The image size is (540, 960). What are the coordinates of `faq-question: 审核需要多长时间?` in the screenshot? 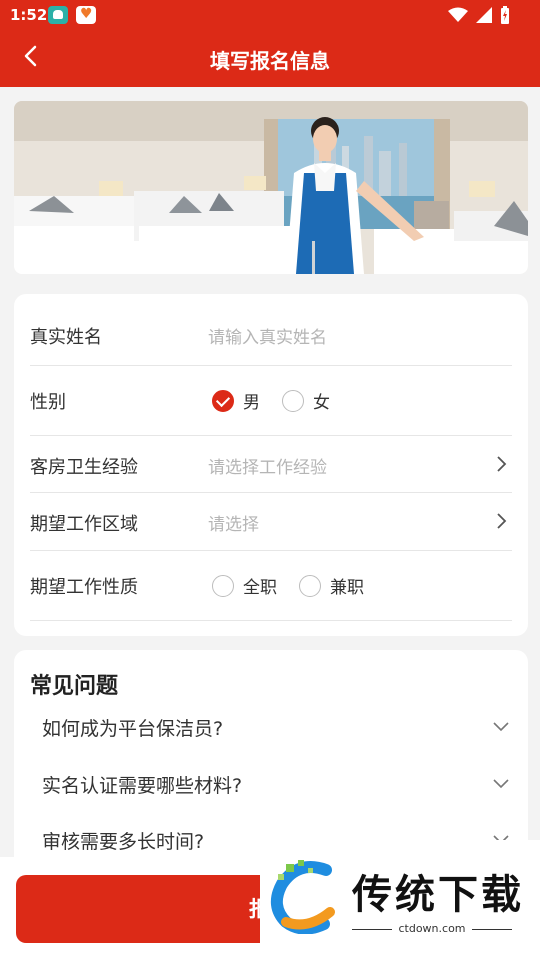 It's located at (123, 842).